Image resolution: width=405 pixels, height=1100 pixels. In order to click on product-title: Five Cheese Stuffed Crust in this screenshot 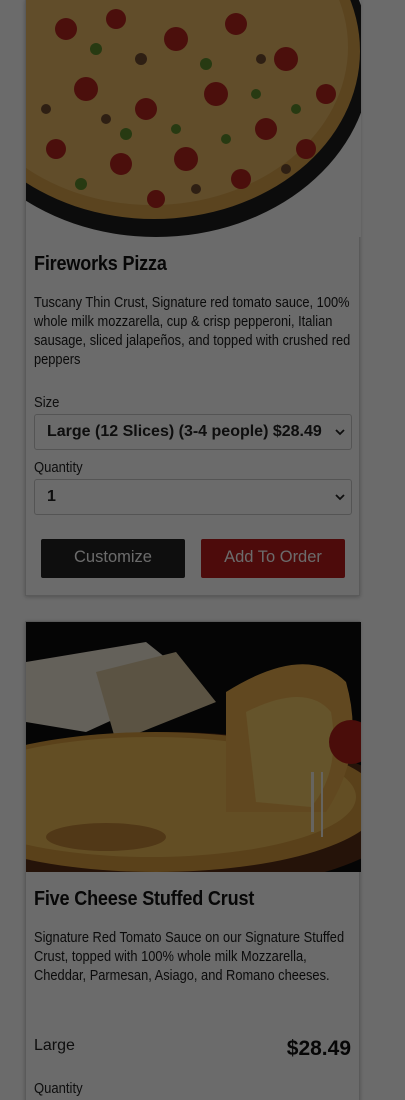, I will do `click(144, 898)`.